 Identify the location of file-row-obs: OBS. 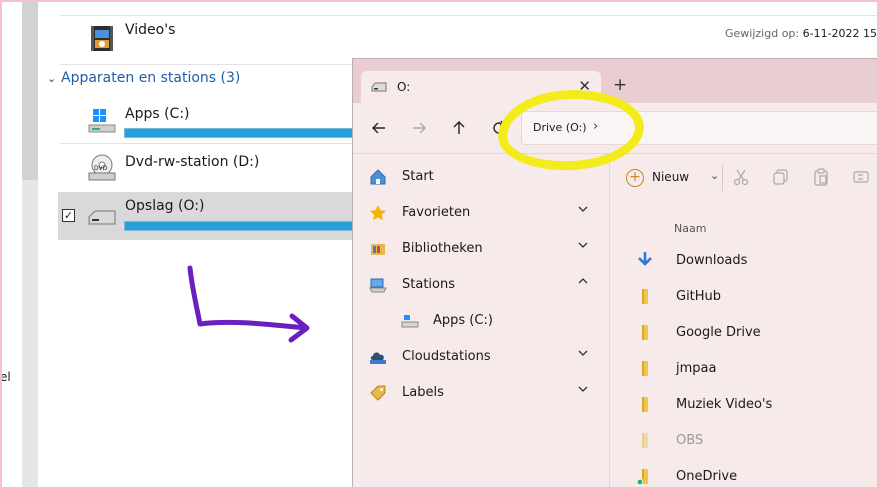
(744, 441).